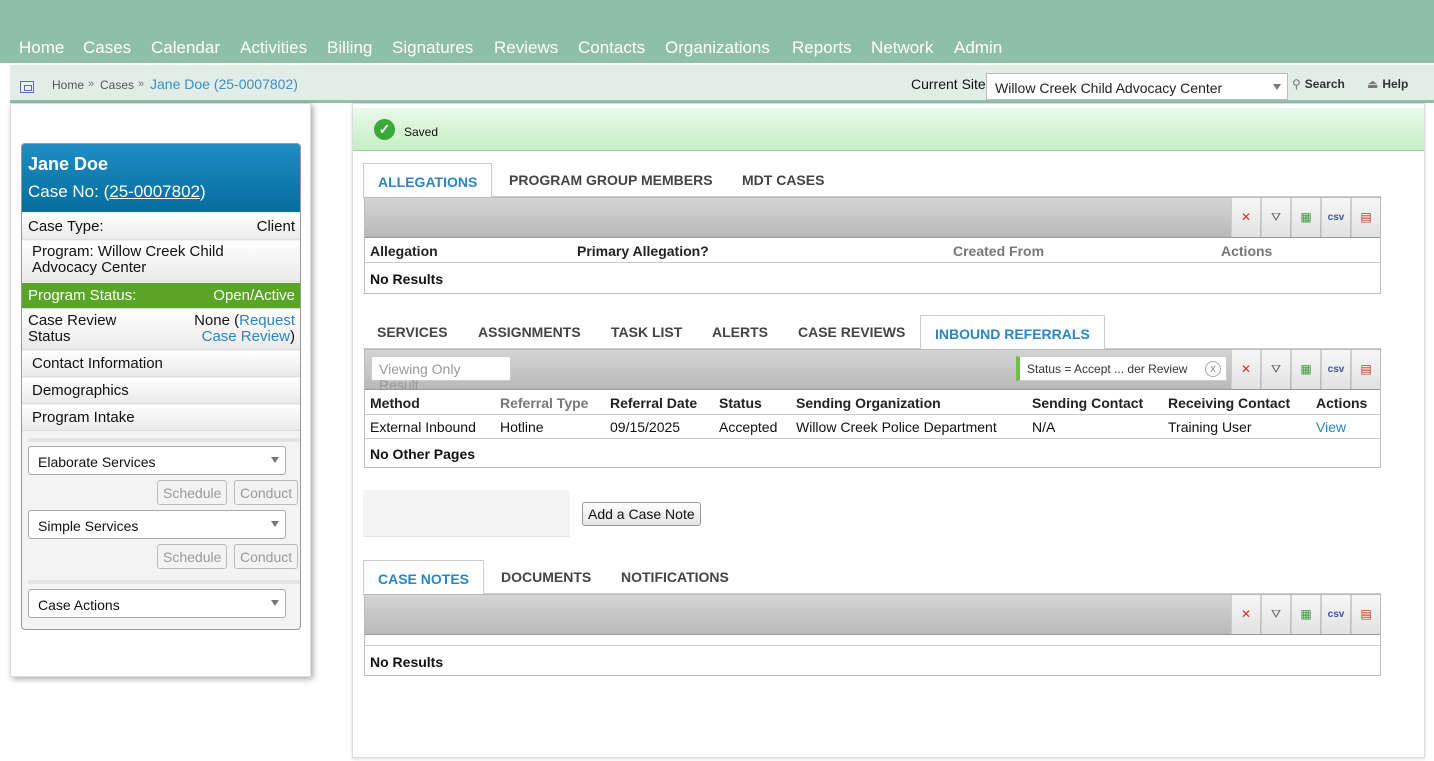 The image size is (1434, 761). What do you see at coordinates (529, 332) in the screenshot?
I see `tab-assignments: ASSIGNMENTS` at bounding box center [529, 332].